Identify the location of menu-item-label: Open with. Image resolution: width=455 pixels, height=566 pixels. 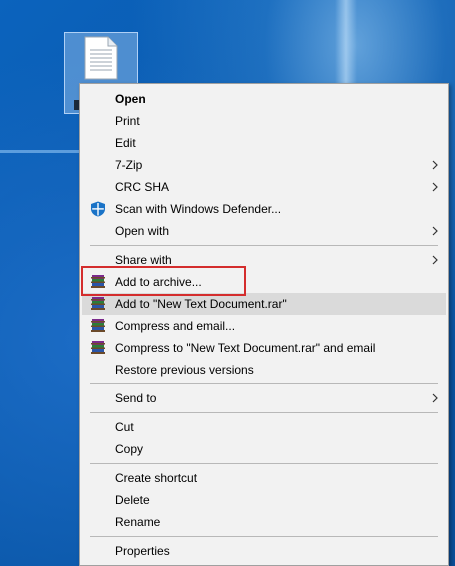
(142, 231).